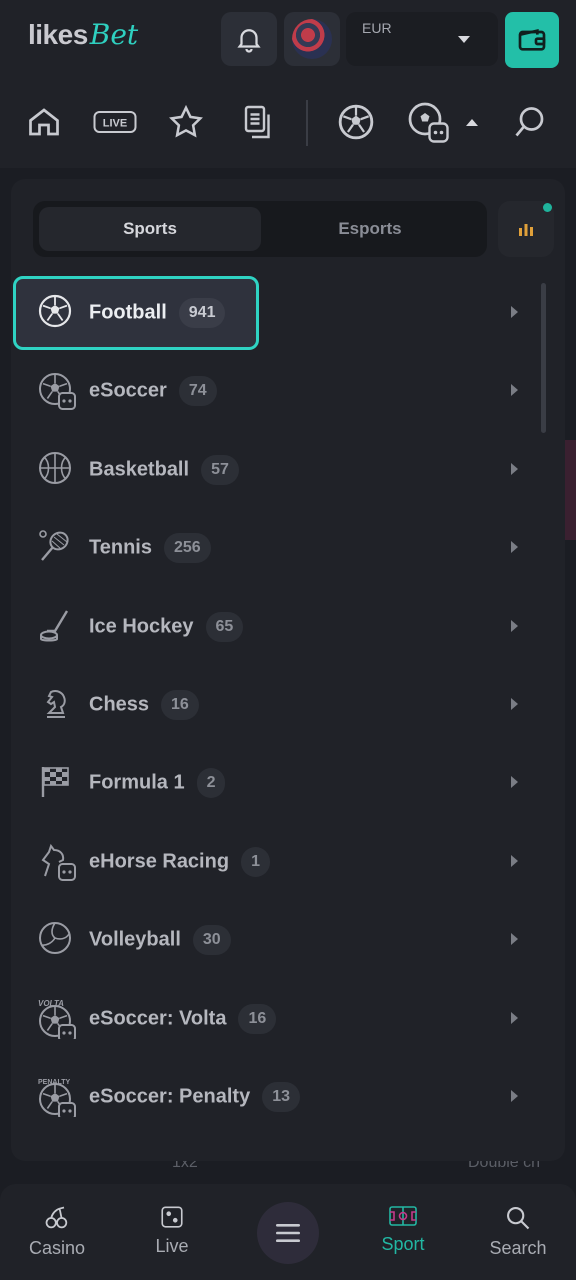 Image resolution: width=576 pixels, height=1280 pixels. I want to click on sport-list-item: eSoccer 74, so click(271, 391).